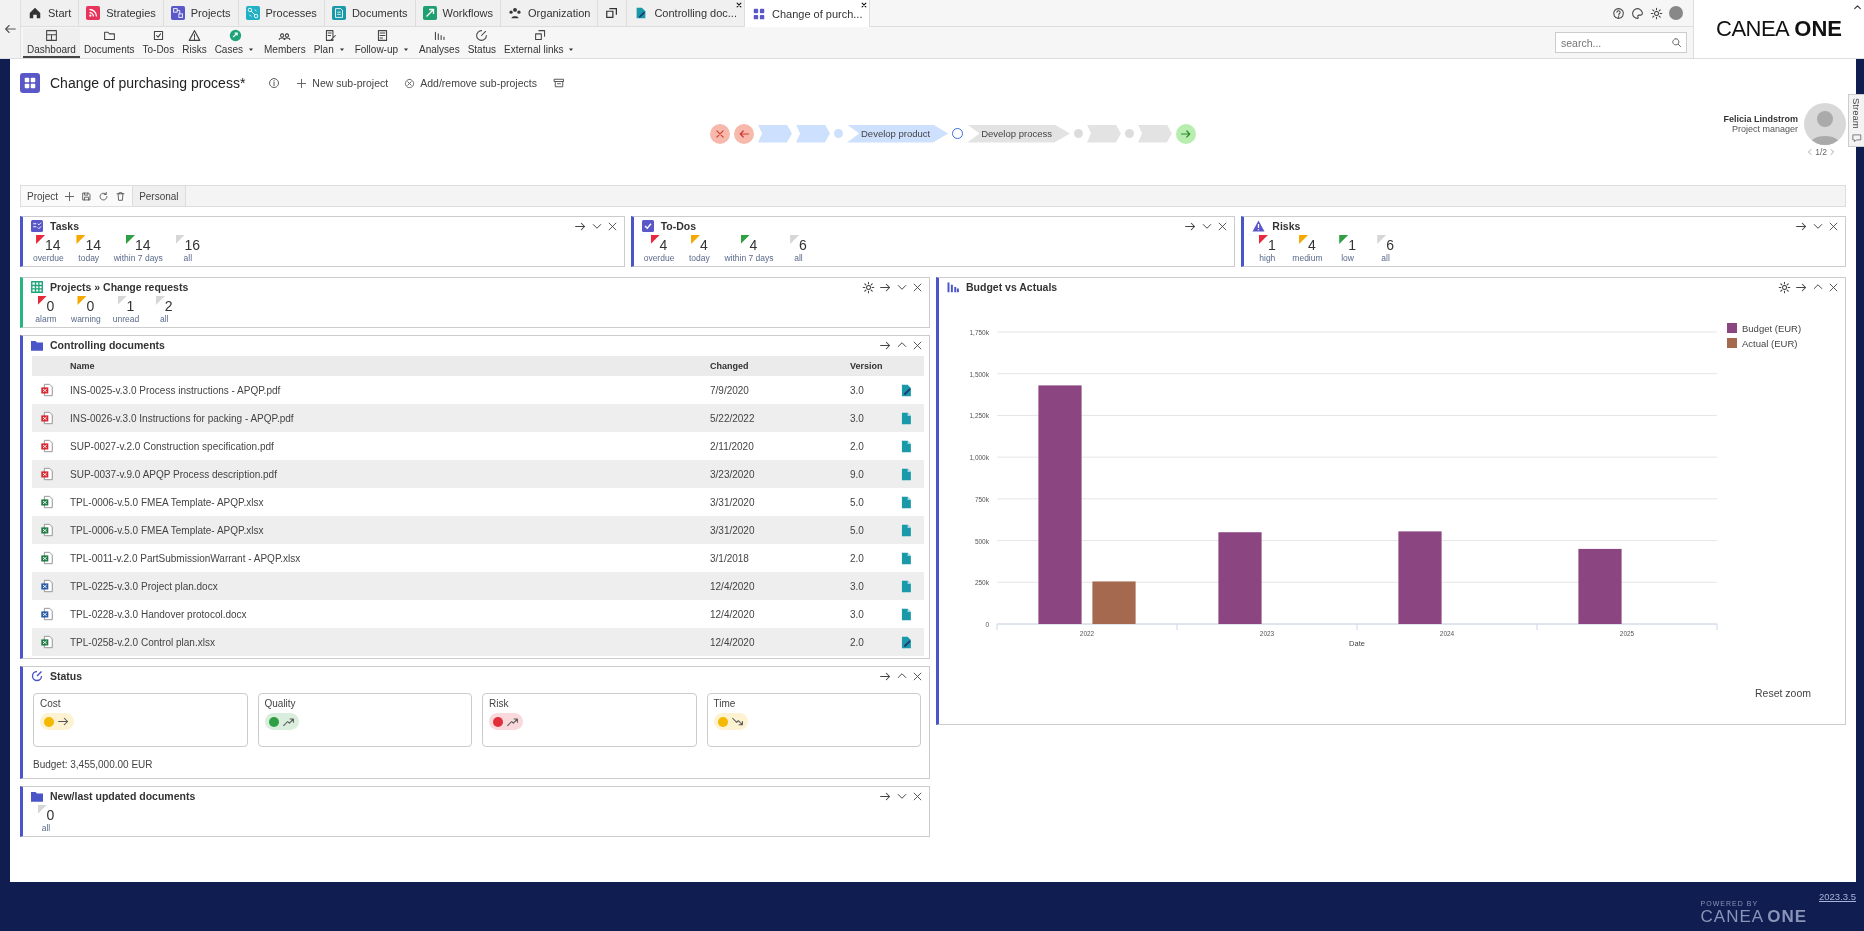  I want to click on toolbar-button: Add/remove sub-projects, so click(470, 83).